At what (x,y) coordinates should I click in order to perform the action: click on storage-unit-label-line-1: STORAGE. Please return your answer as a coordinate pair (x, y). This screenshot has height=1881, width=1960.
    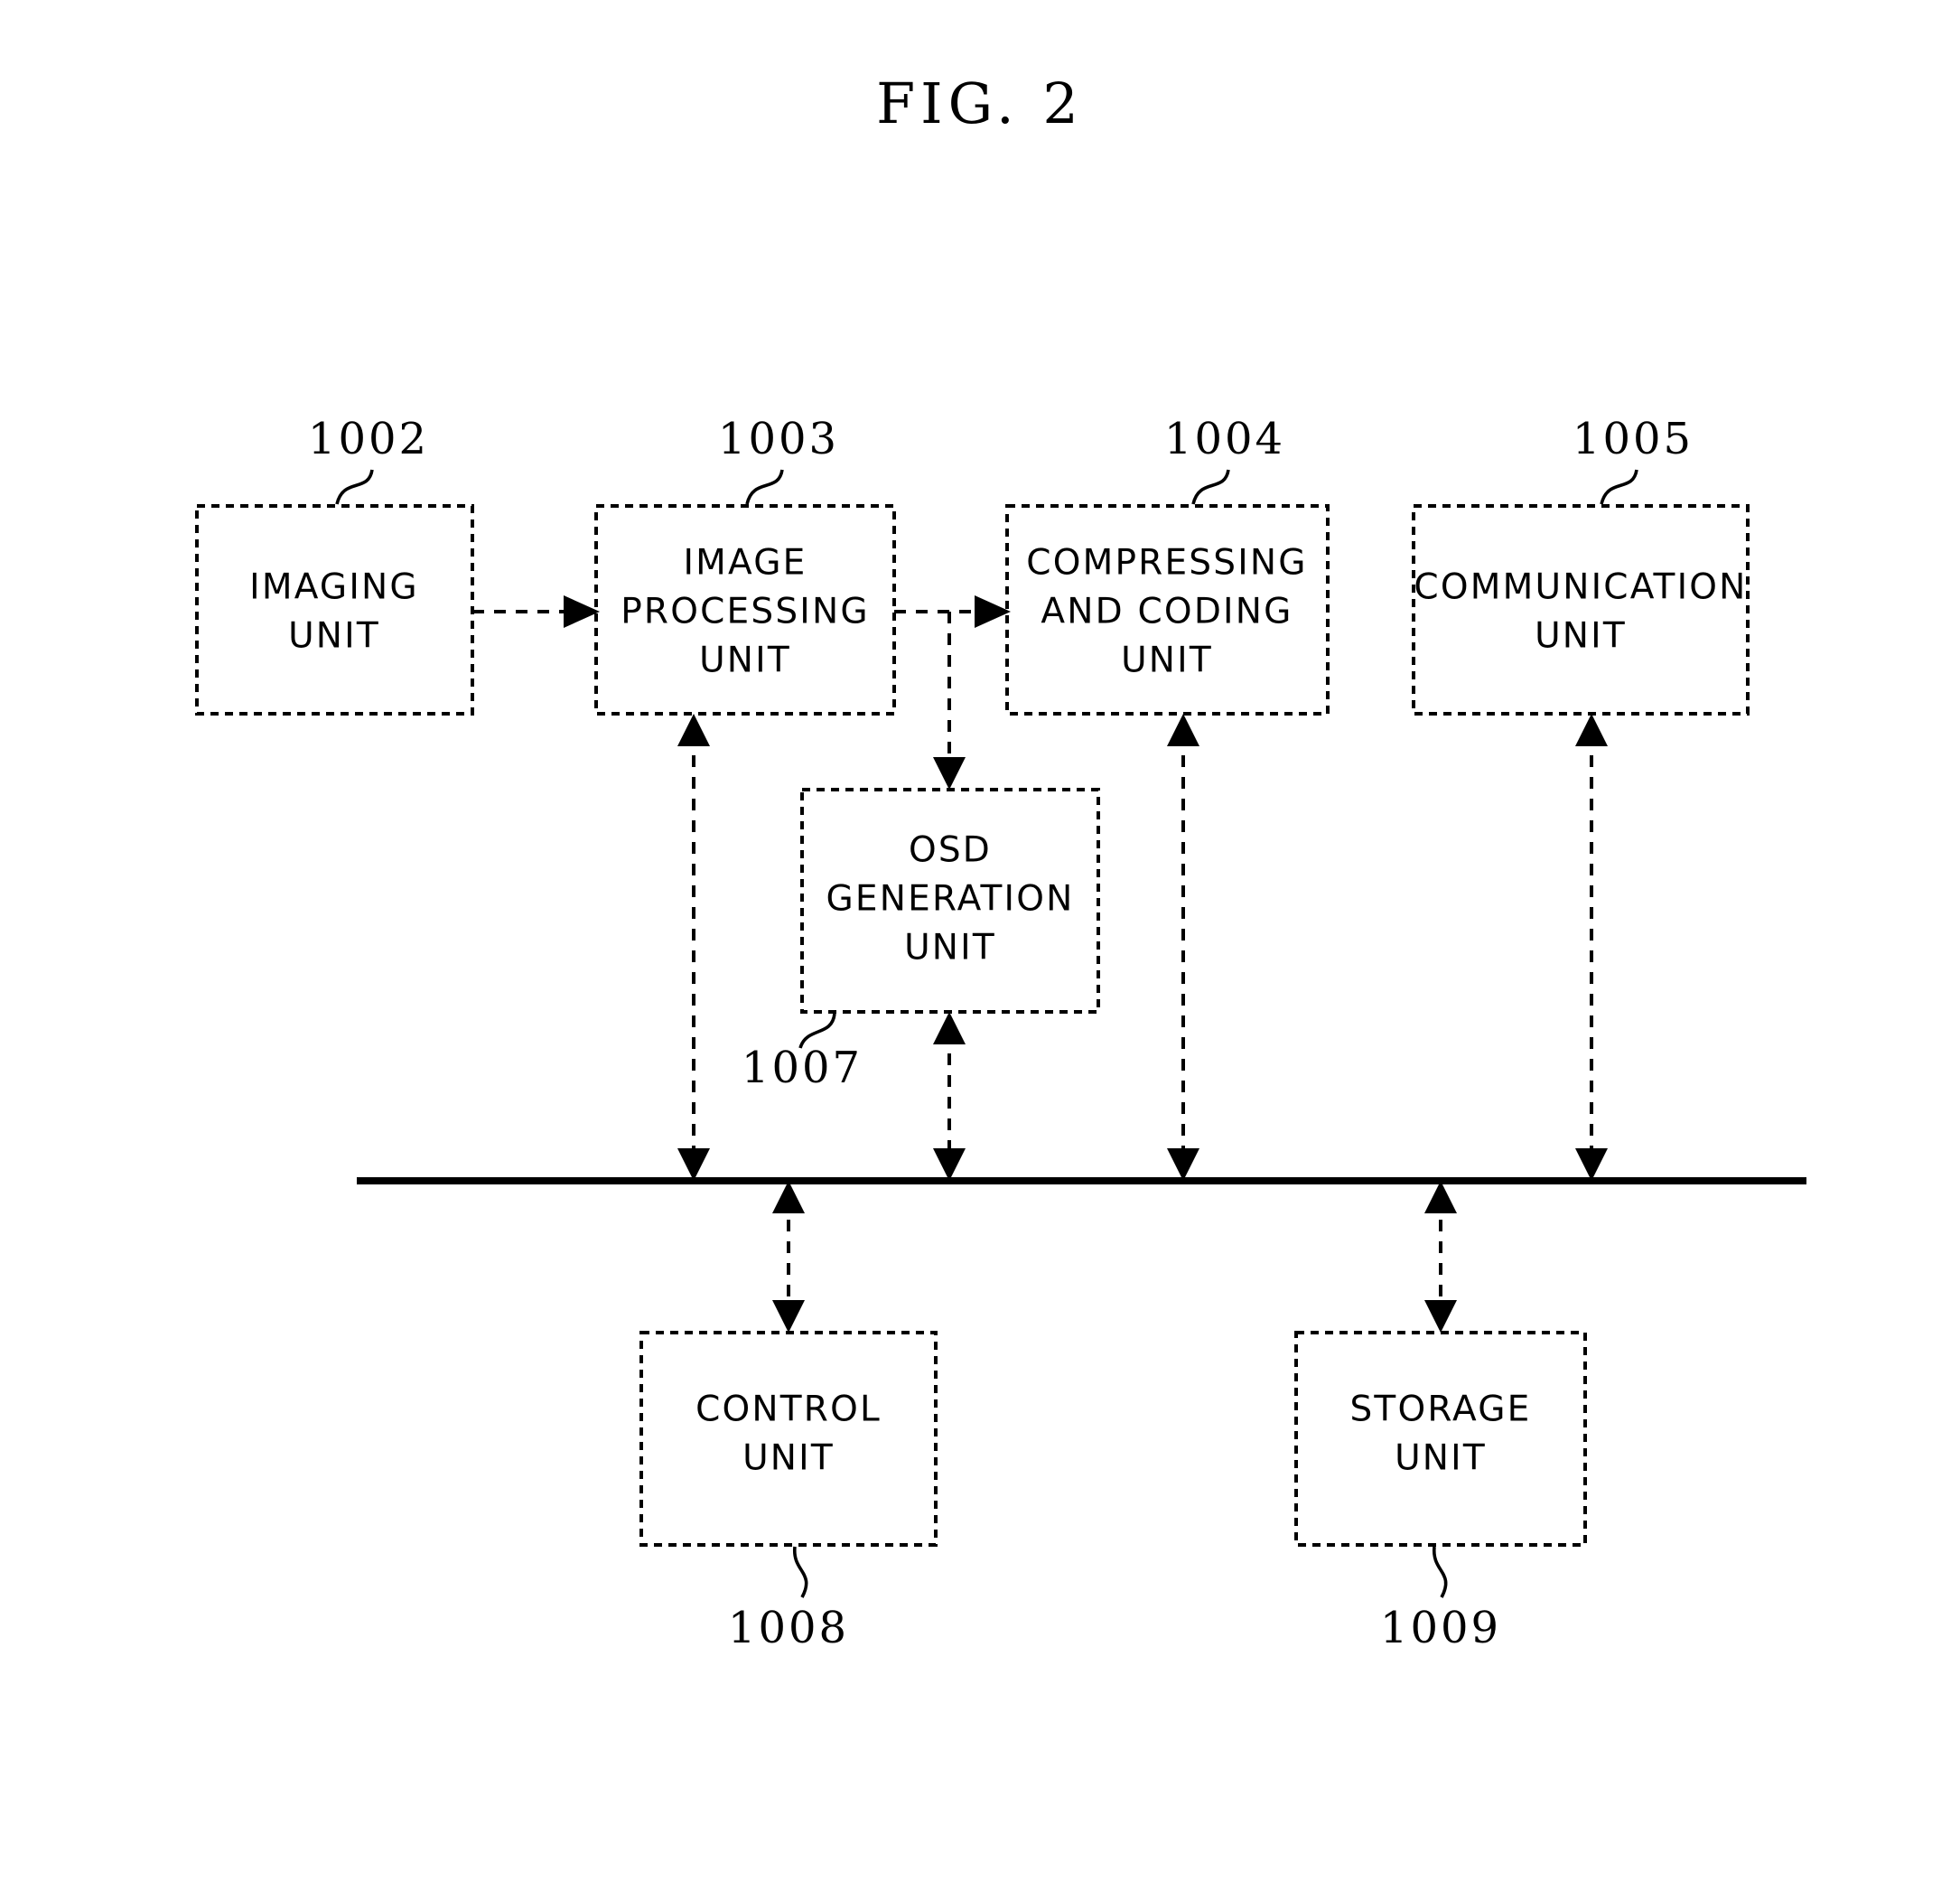
    Looking at the image, I should click on (1440, 1410).